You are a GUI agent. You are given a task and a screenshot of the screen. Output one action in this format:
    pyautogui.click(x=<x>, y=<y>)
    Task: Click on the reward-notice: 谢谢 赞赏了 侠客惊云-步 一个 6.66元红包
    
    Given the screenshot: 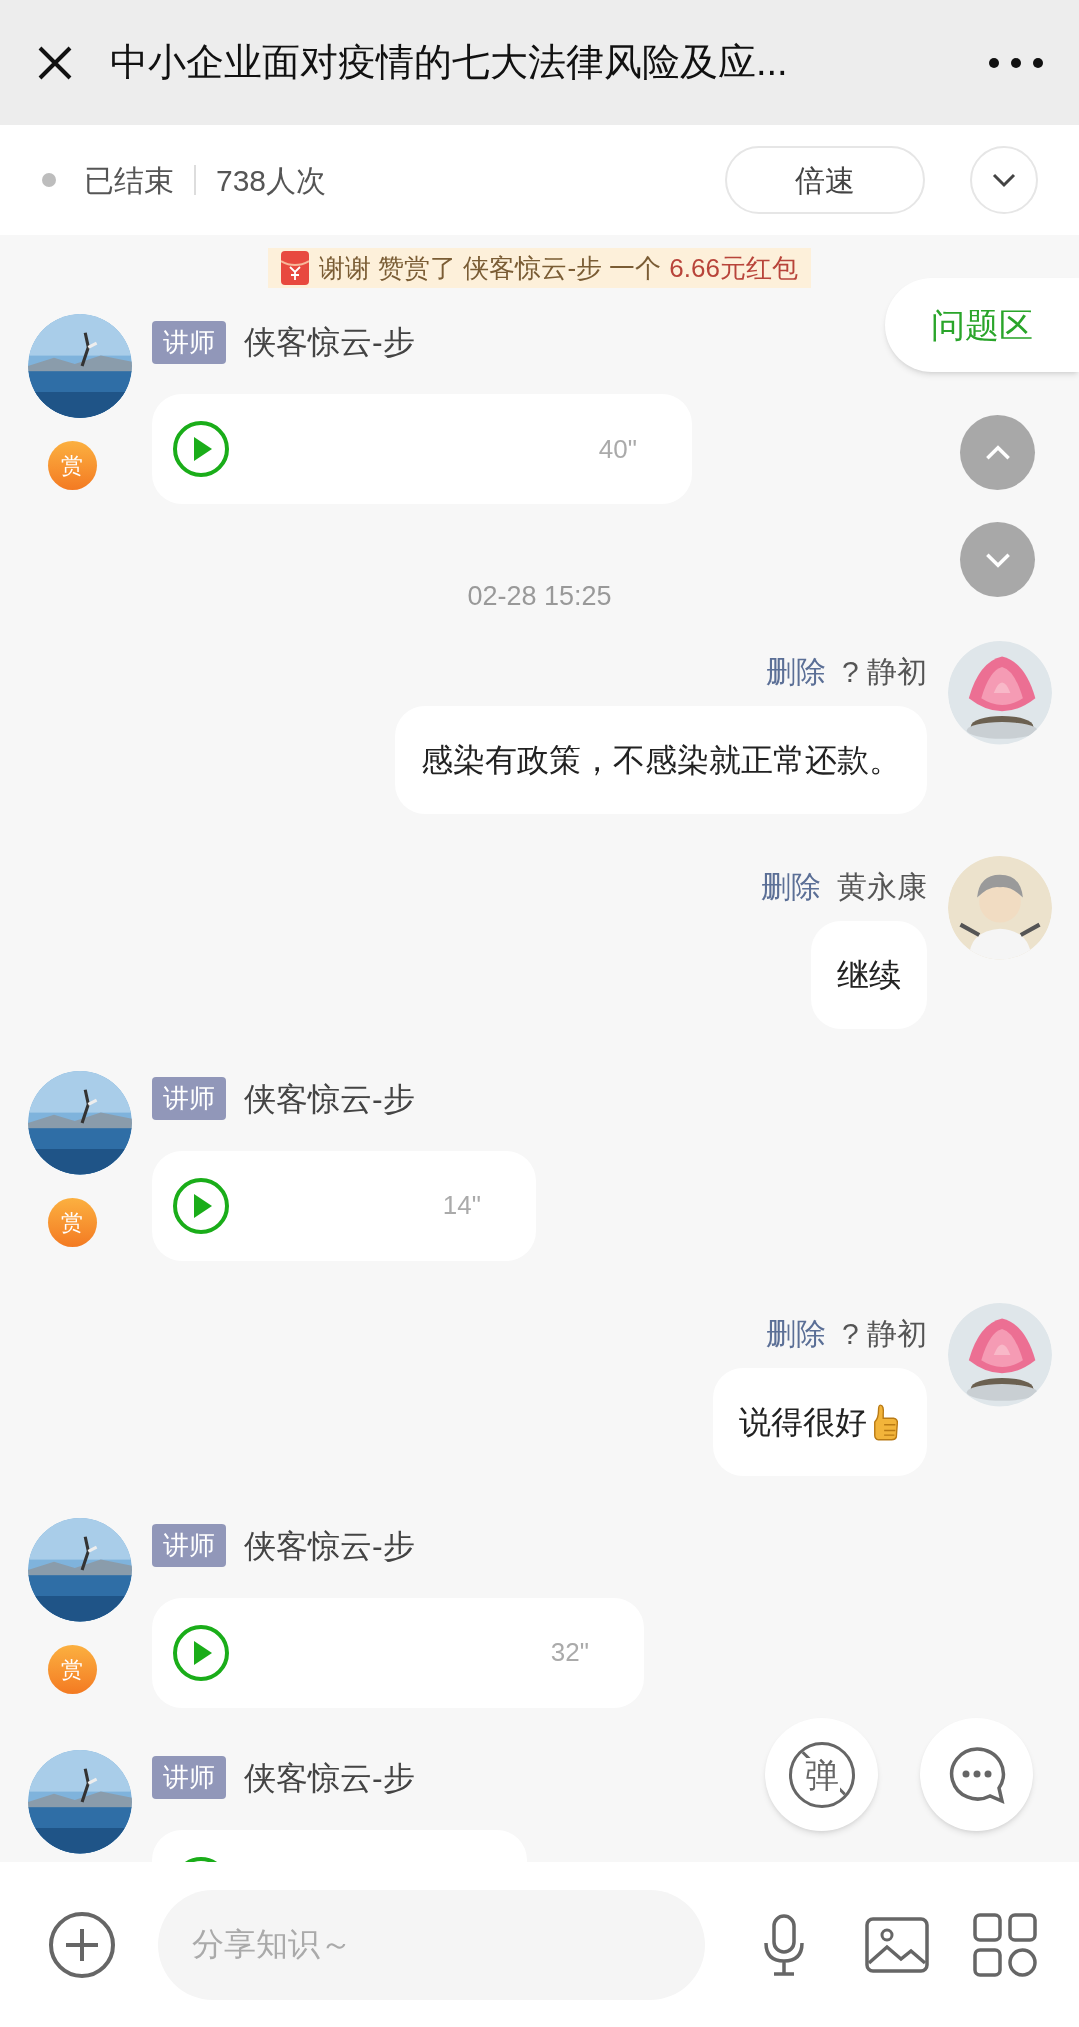 What is the action you would take?
    pyautogui.click(x=539, y=268)
    